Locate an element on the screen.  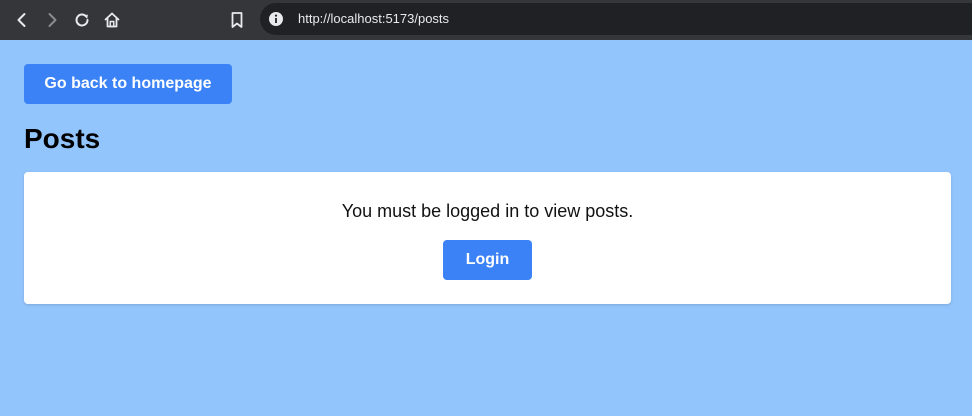
arrow-left-icon is located at coordinates (21, 20).